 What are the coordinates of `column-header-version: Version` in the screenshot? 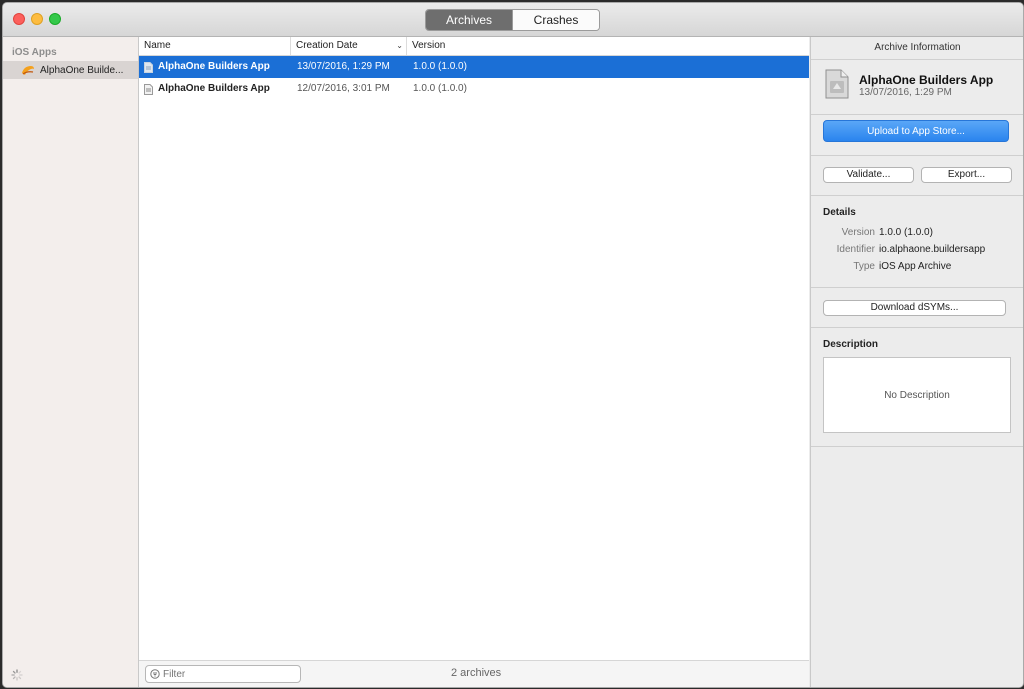 It's located at (608, 46).